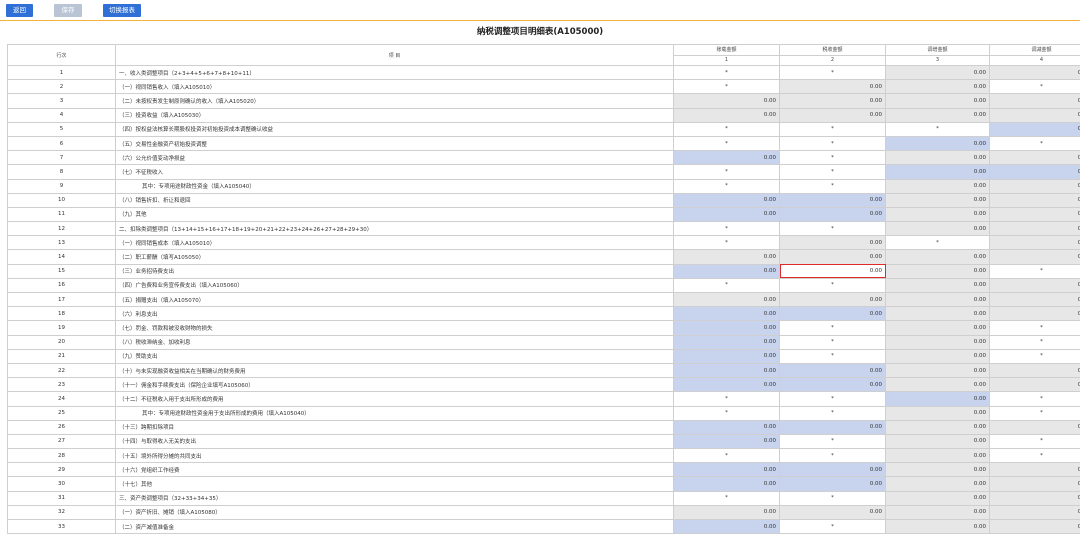 The height and width of the screenshot is (538, 1080). What do you see at coordinates (61, 385) in the screenshot?
I see `row-number: 23` at bounding box center [61, 385].